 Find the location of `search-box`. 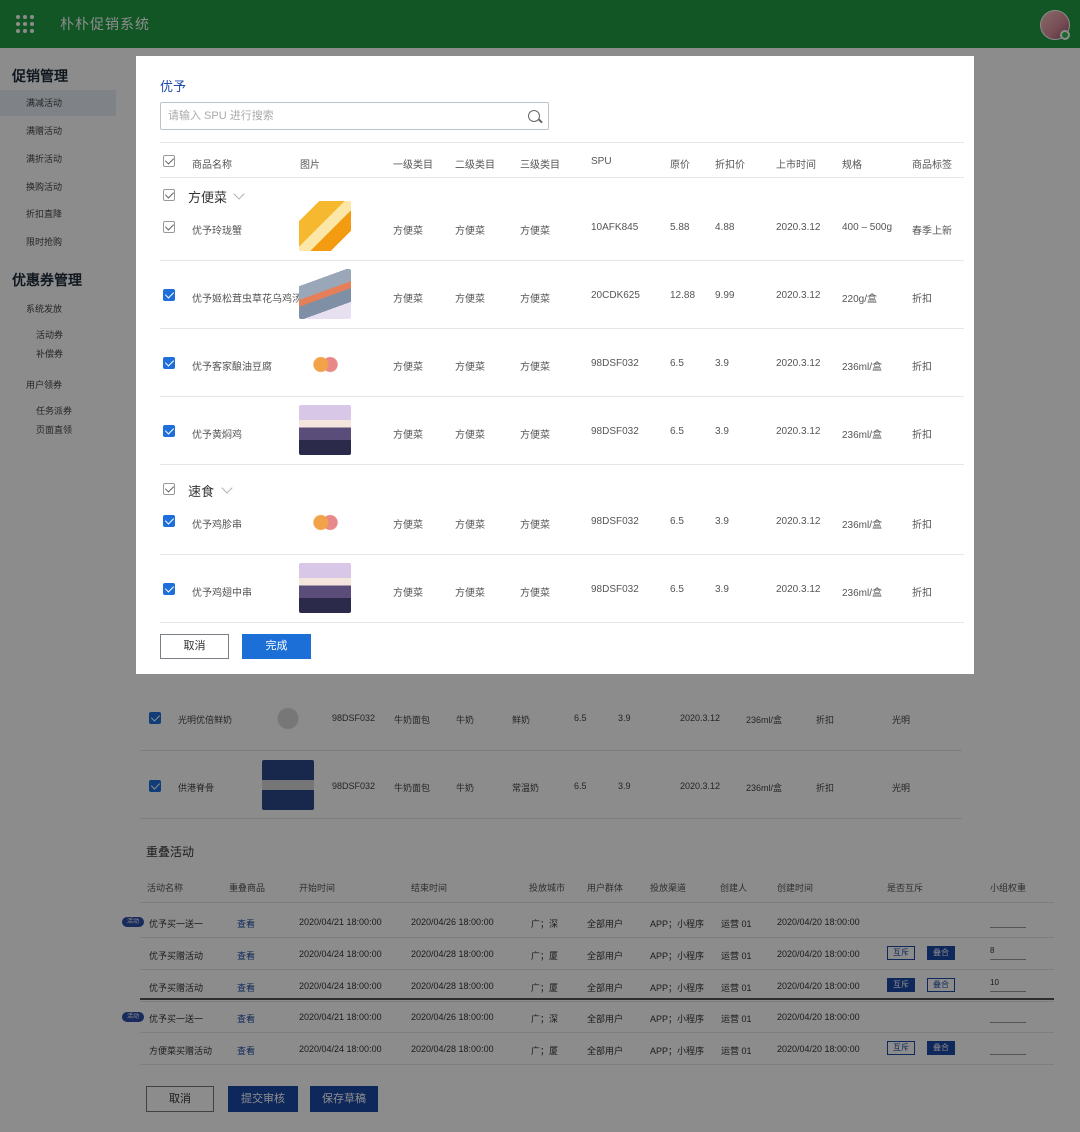

search-box is located at coordinates (354, 116).